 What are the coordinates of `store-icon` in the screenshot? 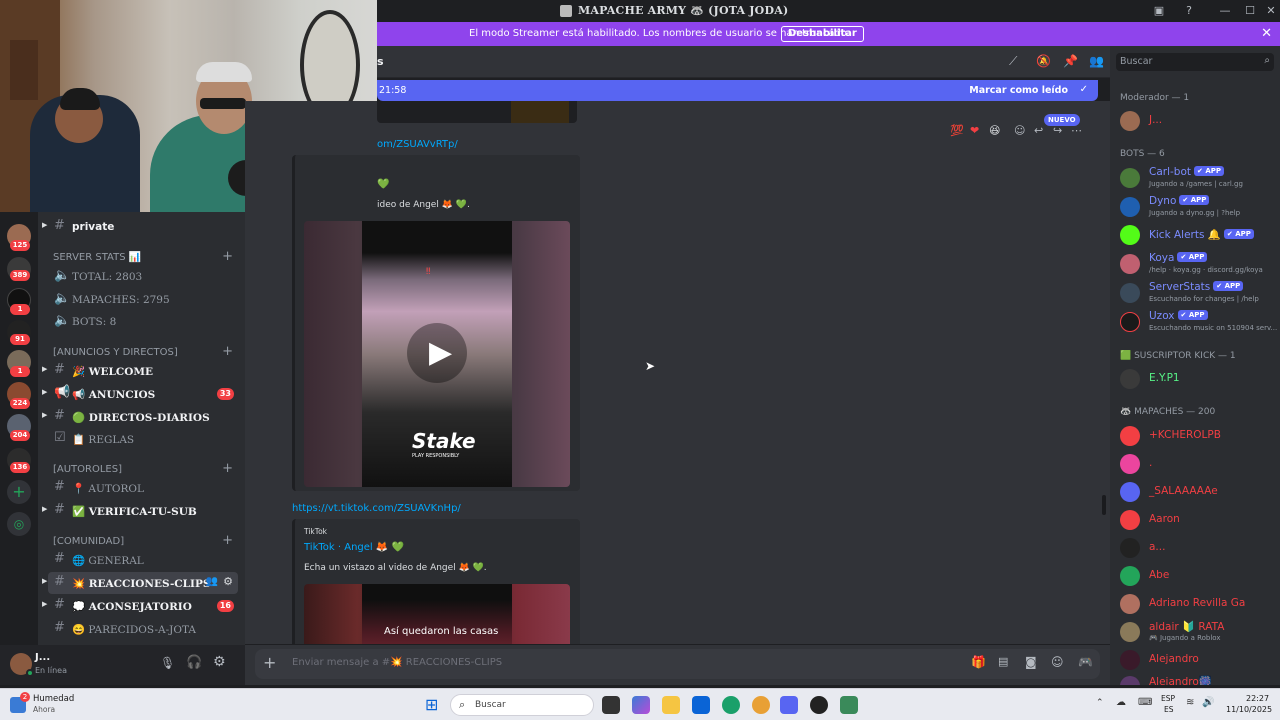 It's located at (701, 705).